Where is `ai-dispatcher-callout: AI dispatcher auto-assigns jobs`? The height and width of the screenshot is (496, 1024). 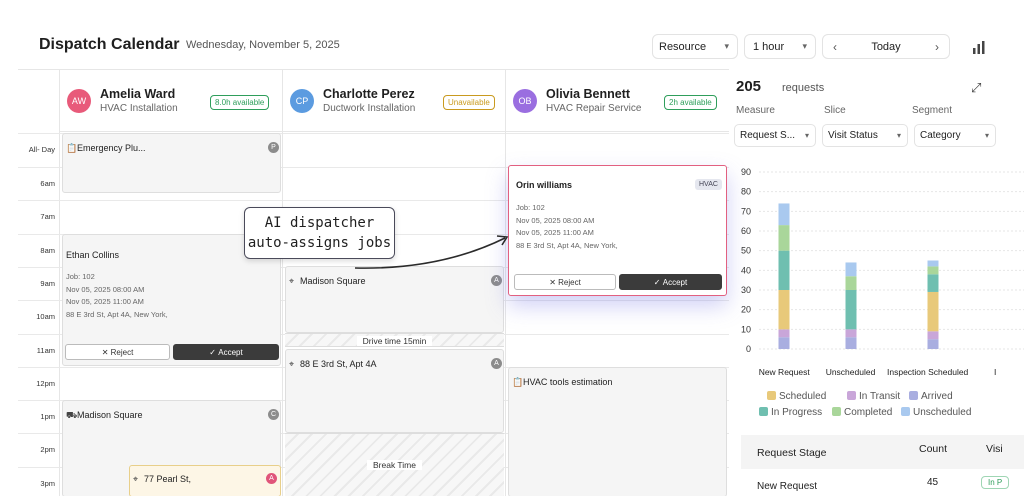
ai-dispatcher-callout: AI dispatcher auto-assigns jobs is located at coordinates (319, 233).